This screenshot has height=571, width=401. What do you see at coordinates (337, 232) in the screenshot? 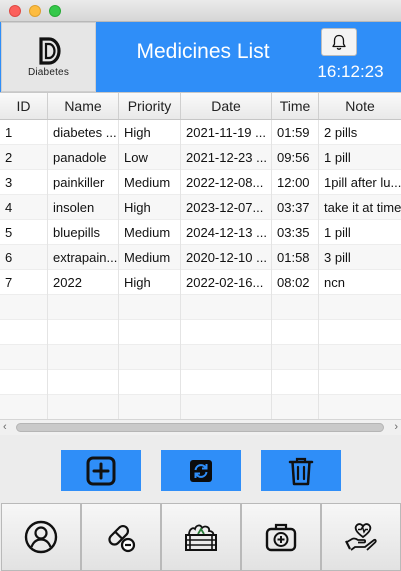
I see `cell-note: 1 pill` at bounding box center [337, 232].